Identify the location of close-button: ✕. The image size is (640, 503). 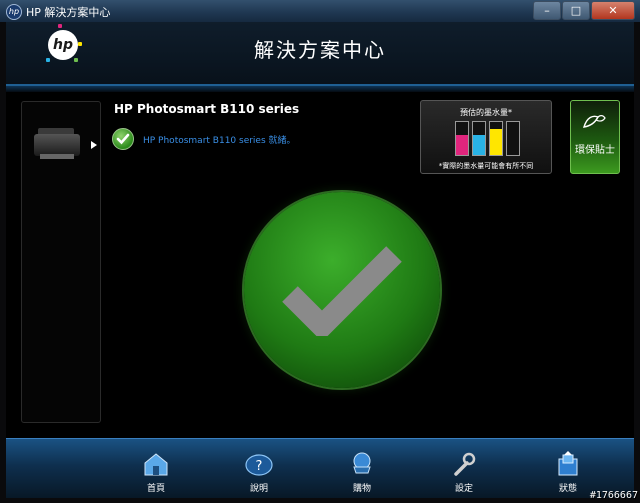
(613, 10).